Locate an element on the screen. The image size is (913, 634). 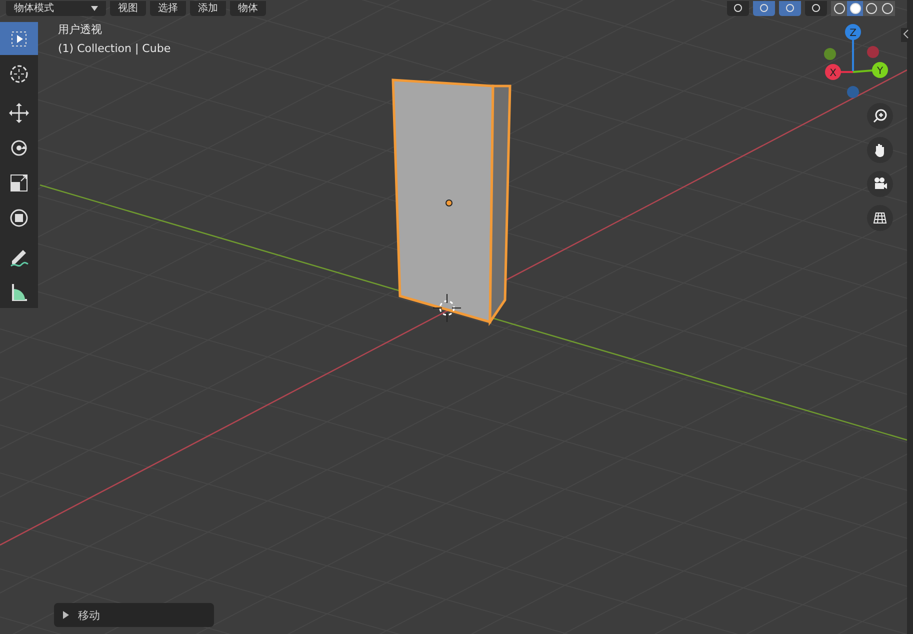
camera-icon is located at coordinates (880, 184).